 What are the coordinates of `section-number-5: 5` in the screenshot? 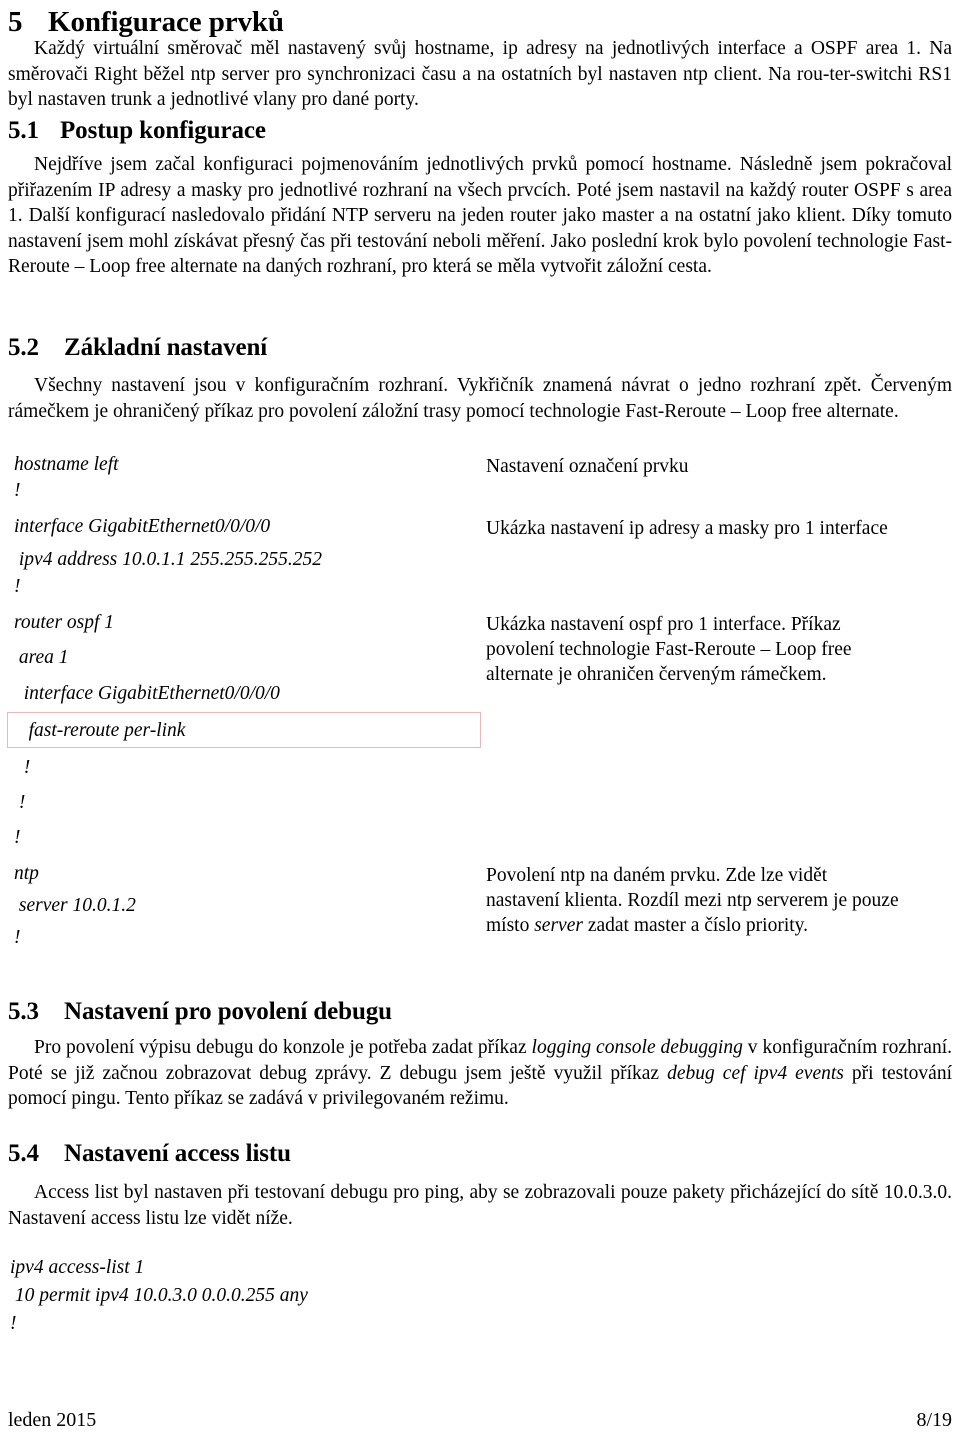 It's located at (15, 22).